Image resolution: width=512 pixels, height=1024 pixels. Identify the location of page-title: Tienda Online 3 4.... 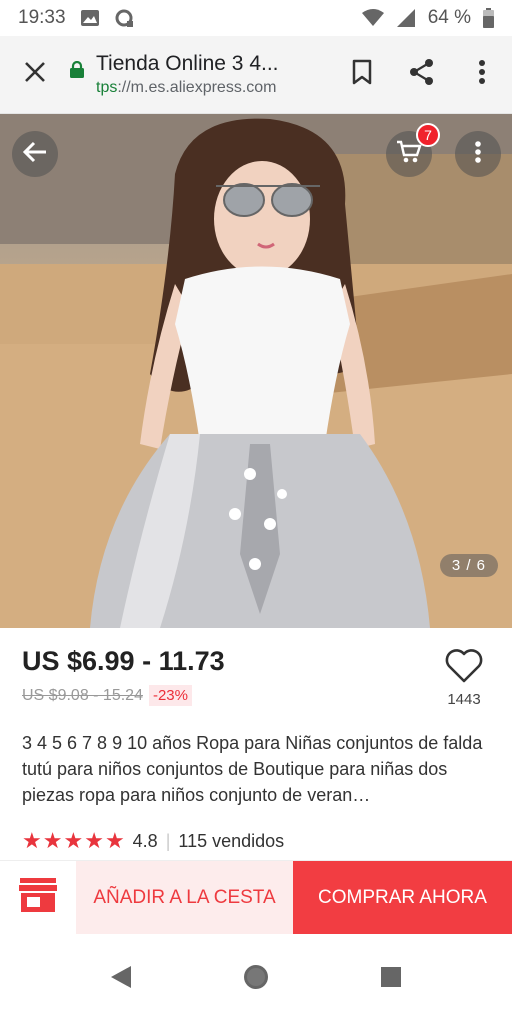
(187, 63).